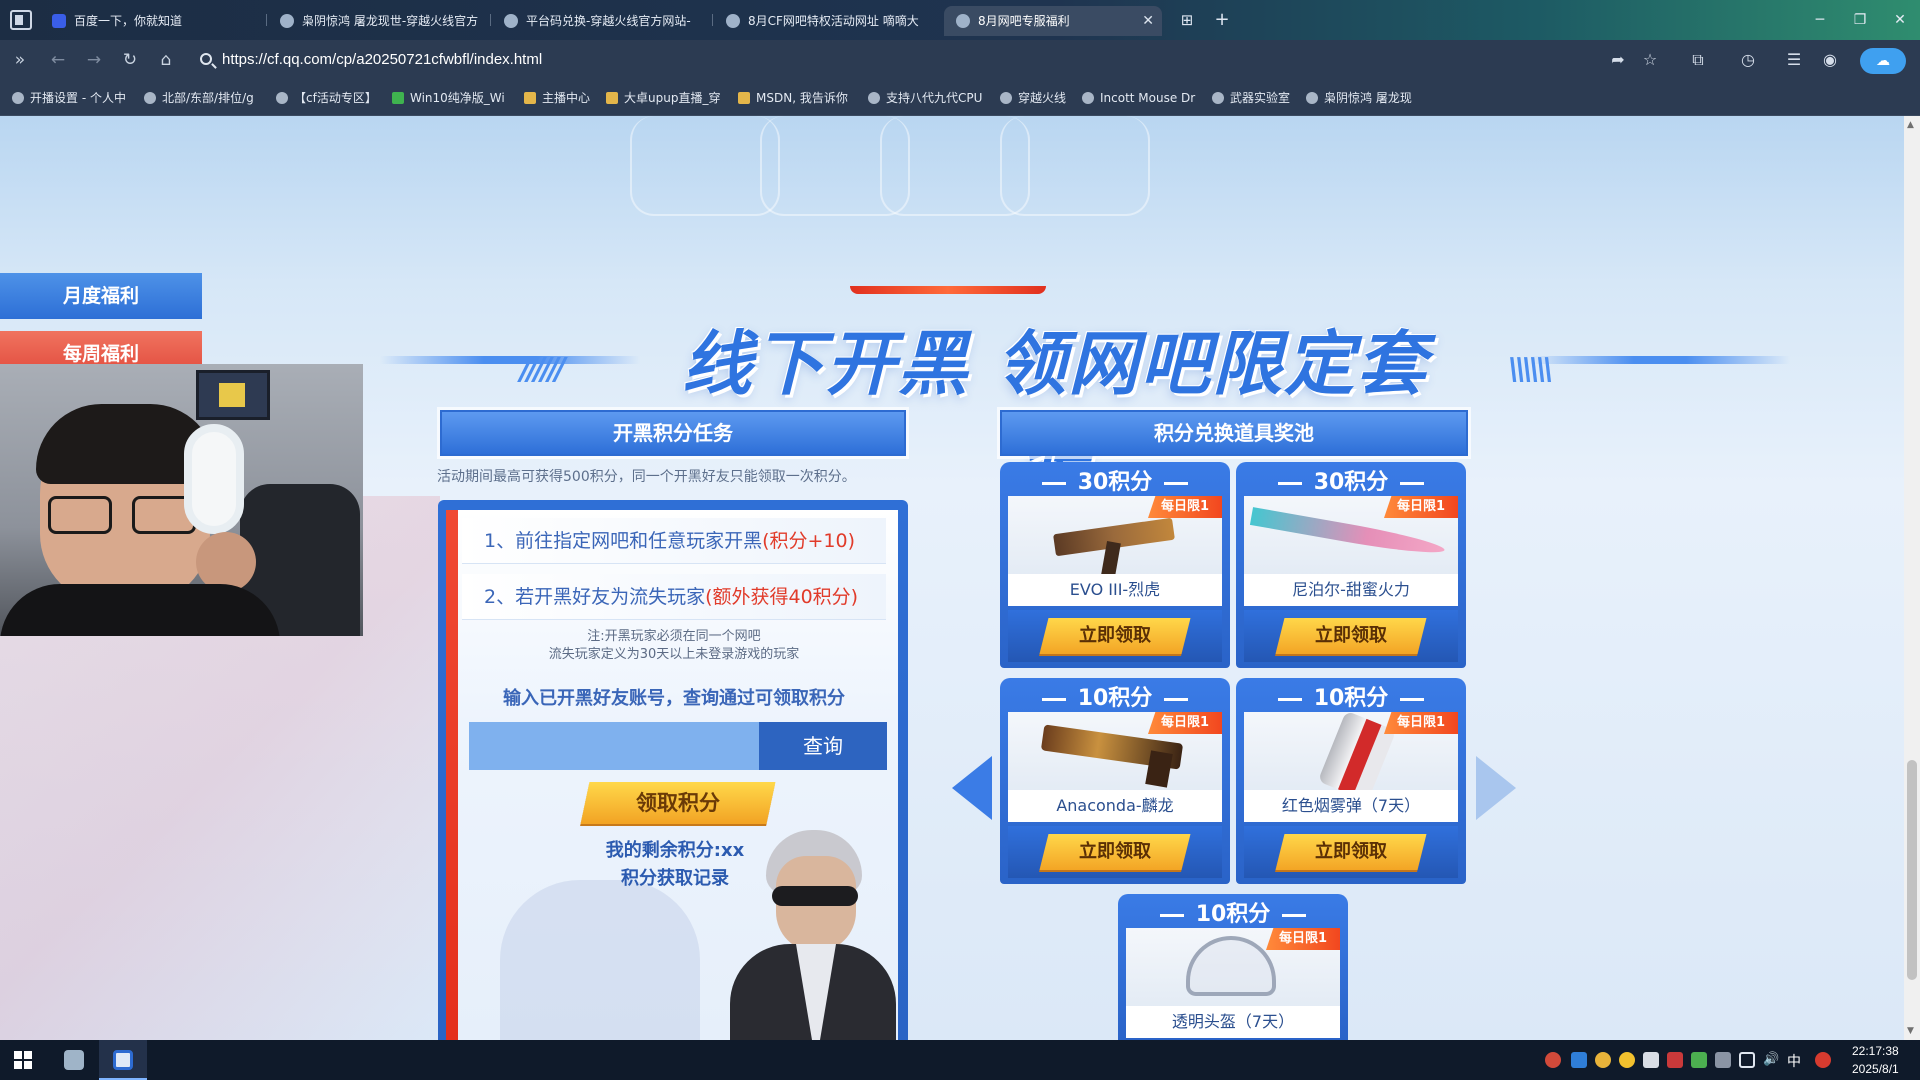  Describe the element at coordinates (1115, 806) in the screenshot. I see `reward-name: Anaconda-麟龙` at that location.